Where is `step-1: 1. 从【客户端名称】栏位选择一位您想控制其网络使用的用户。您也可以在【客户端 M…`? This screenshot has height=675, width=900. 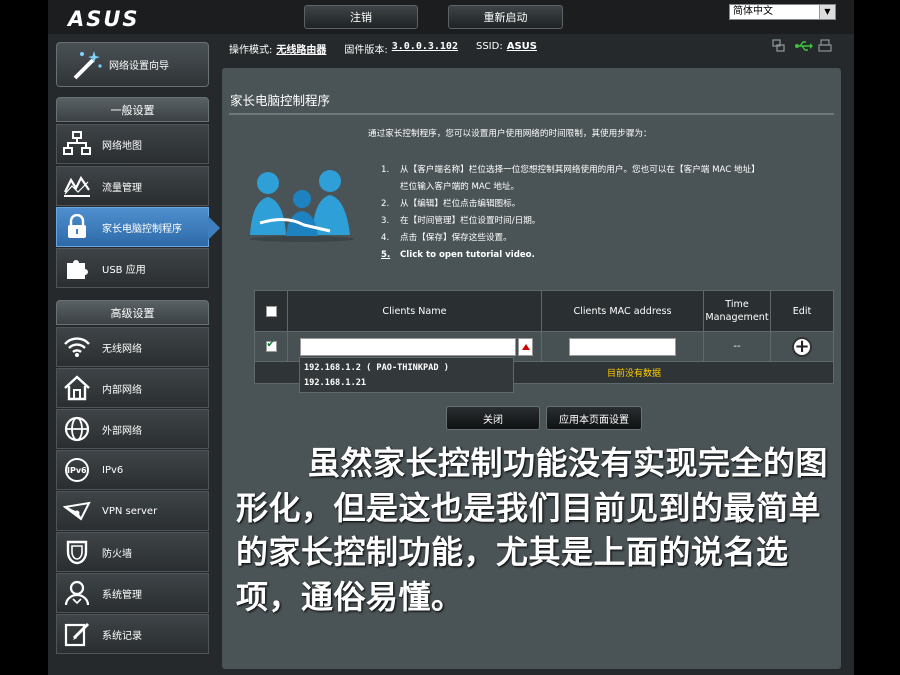 step-1: 1. 从【客户端名称】栏位选择一位您想控制其网络使用的用户。您也可以在【客户端 M… is located at coordinates (570, 170).